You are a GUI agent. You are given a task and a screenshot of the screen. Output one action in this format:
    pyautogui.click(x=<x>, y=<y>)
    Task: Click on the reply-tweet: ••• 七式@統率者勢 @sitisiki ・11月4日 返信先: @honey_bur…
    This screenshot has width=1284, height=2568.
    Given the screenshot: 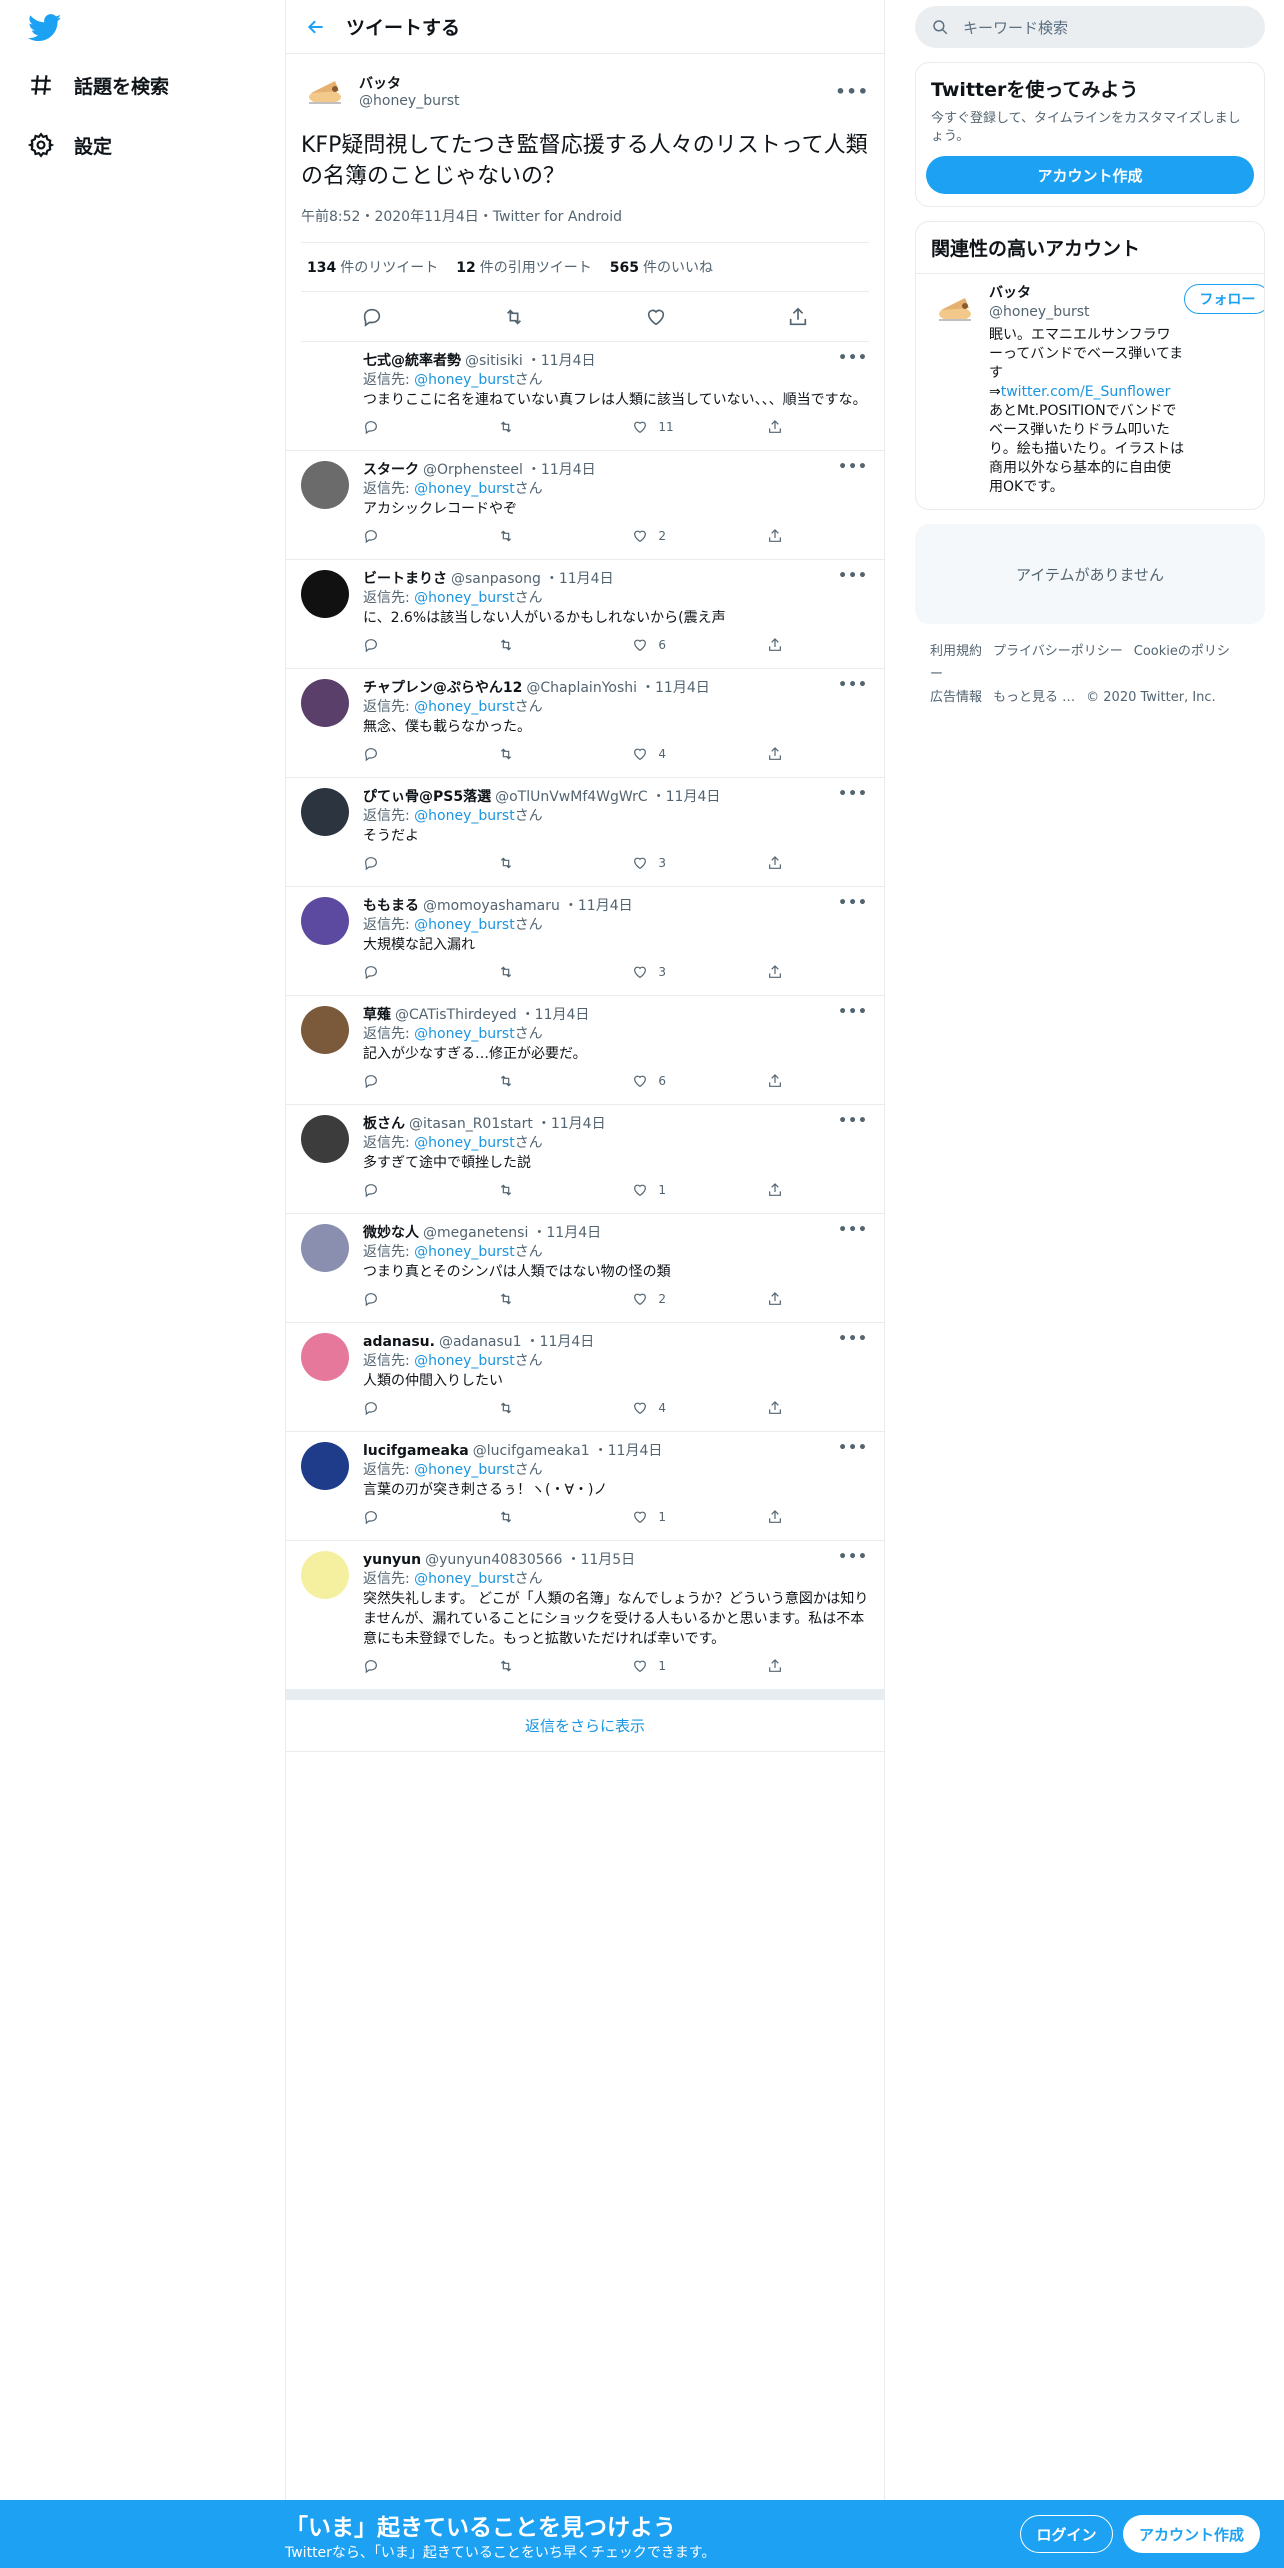 What is the action you would take?
    pyautogui.click(x=585, y=396)
    